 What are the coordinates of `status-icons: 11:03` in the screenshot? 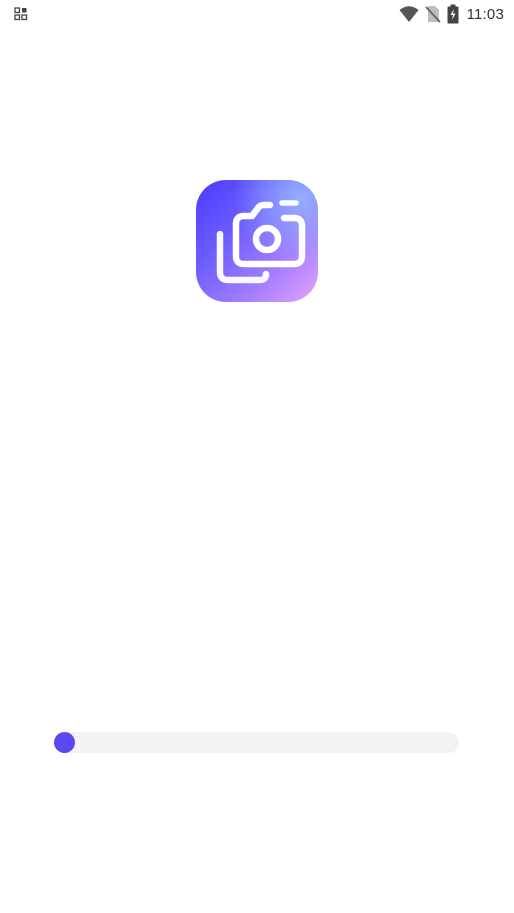 It's located at (451, 14).